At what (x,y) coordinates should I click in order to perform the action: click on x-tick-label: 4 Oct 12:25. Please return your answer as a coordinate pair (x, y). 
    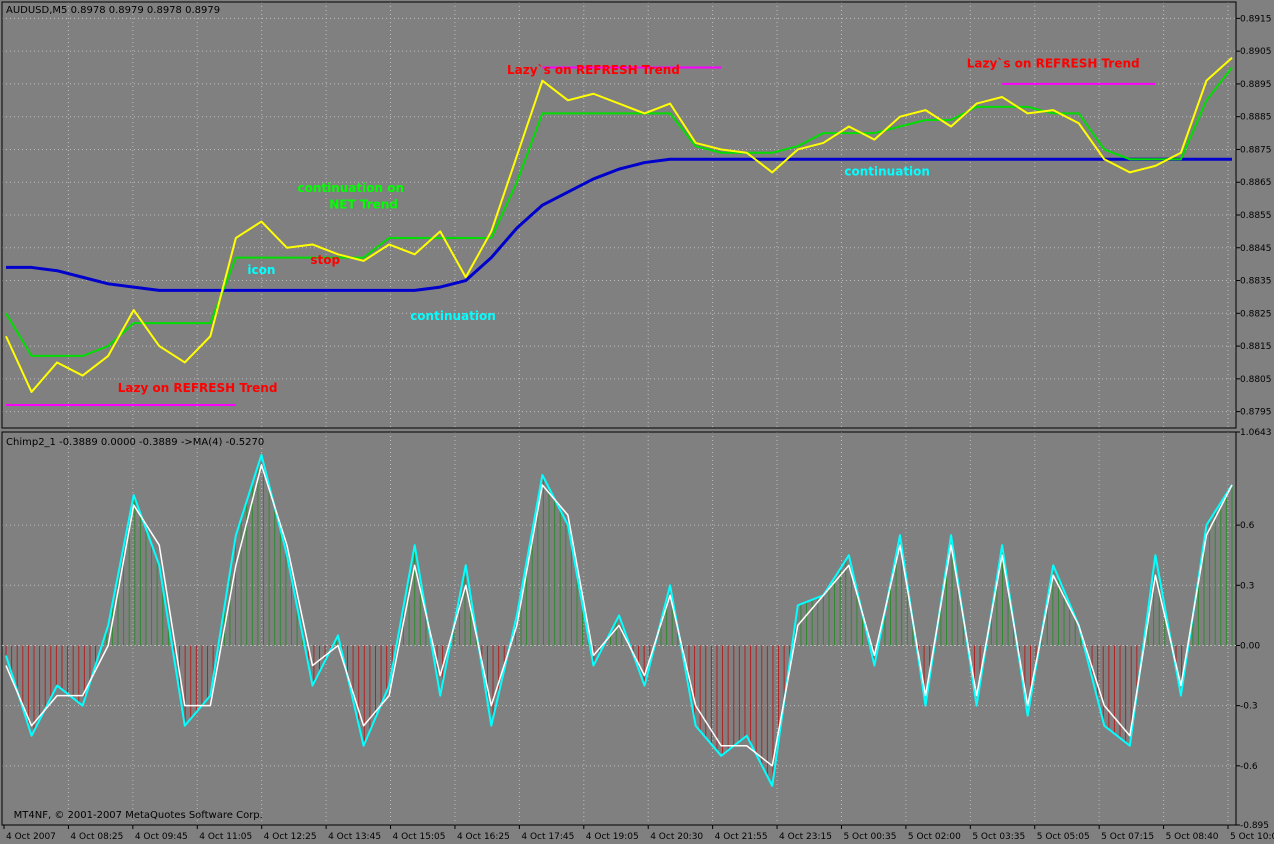
    Looking at the image, I should click on (290, 837).